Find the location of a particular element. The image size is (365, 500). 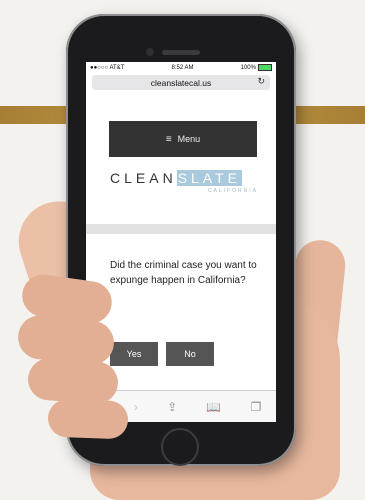

camera-icon is located at coordinates (150, 52).